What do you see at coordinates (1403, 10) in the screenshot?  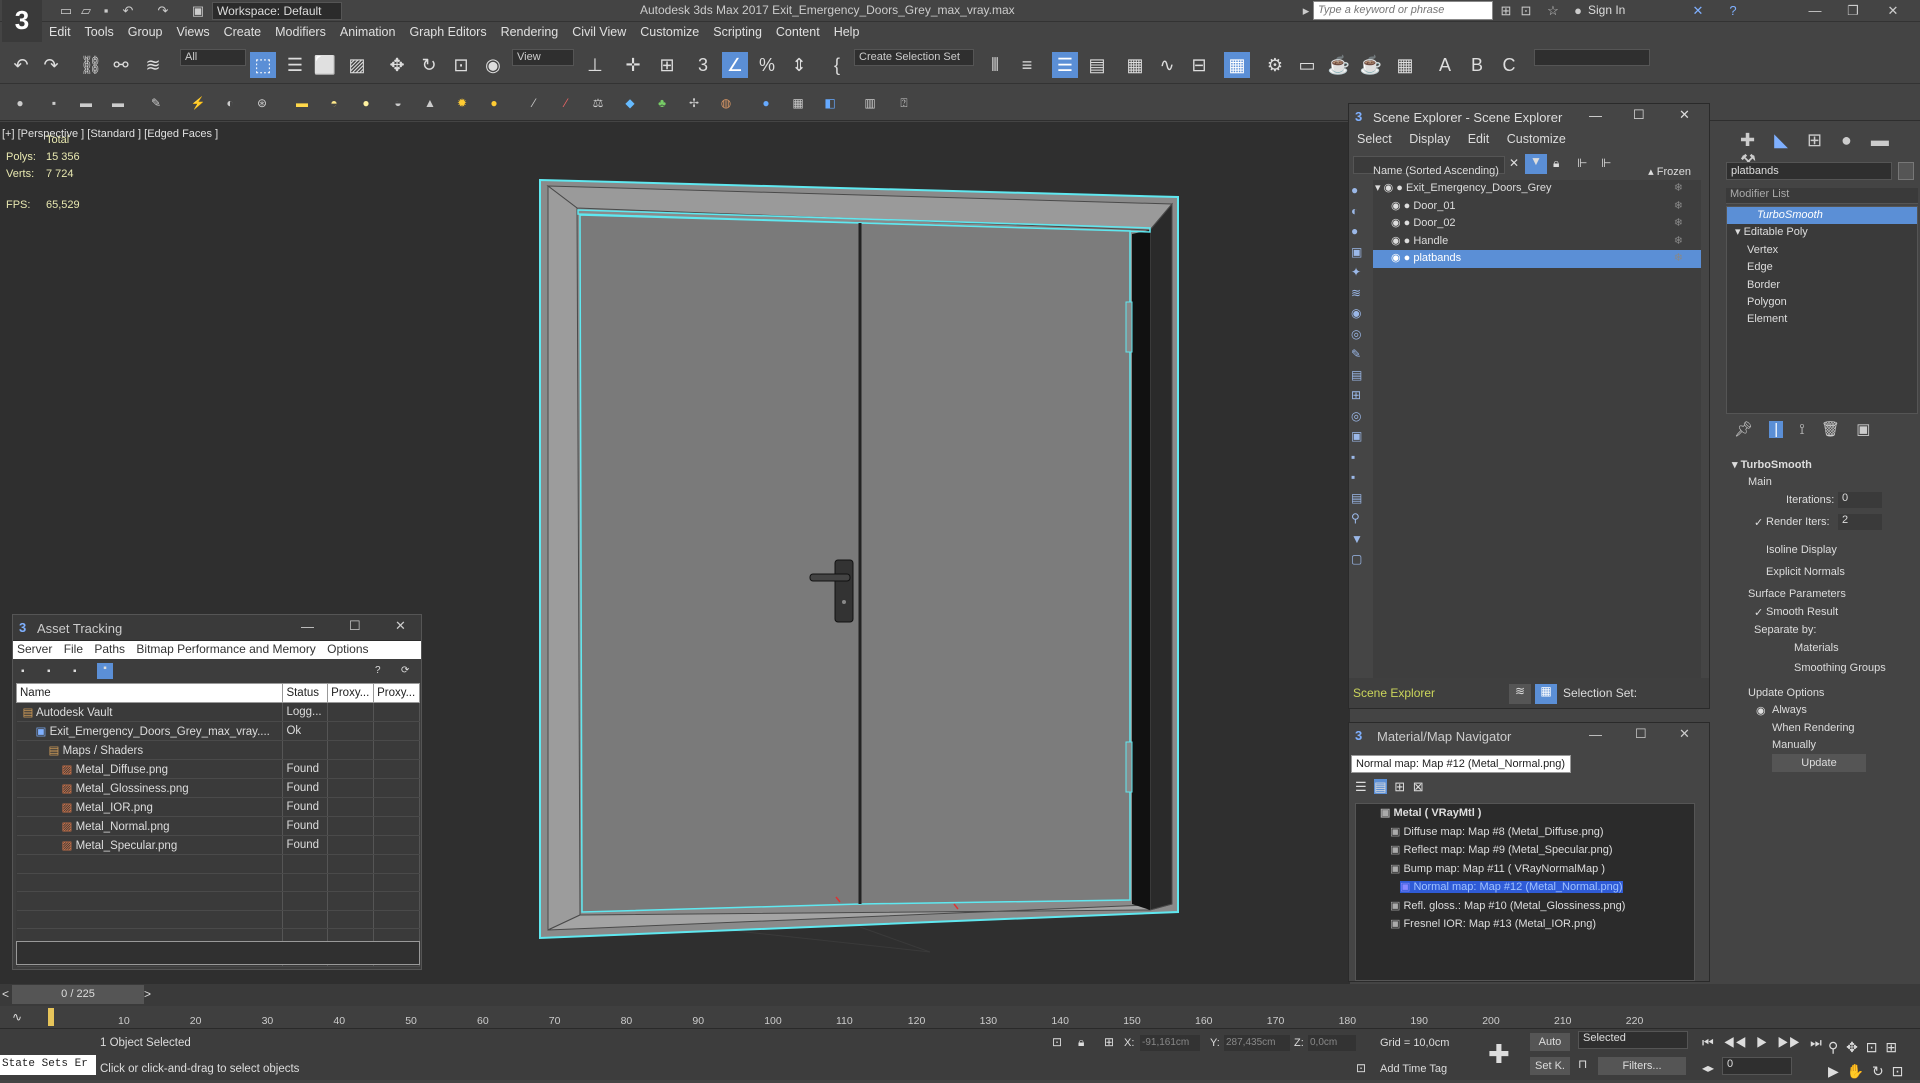 I see `search-input: Type a keyword or phrase` at bounding box center [1403, 10].